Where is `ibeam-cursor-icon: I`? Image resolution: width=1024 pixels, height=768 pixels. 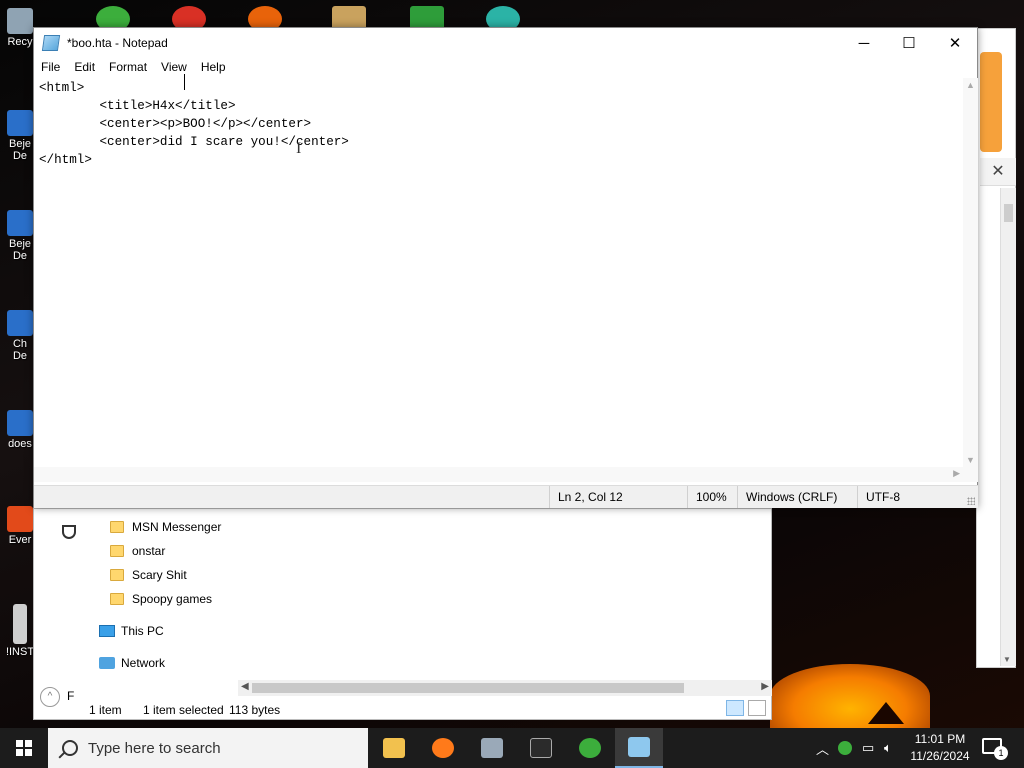
ibeam-cursor-icon: I is located at coordinates (299, 148).